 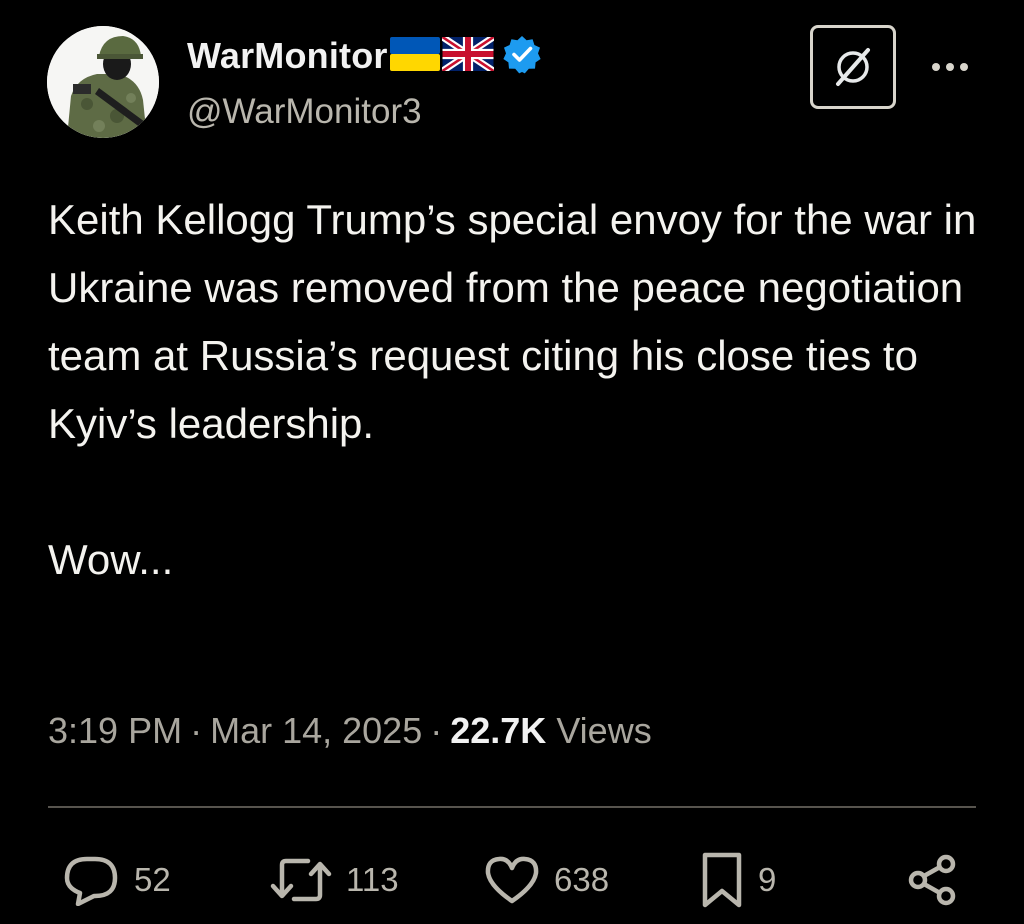 I want to click on more-options-button, so click(x=950, y=67).